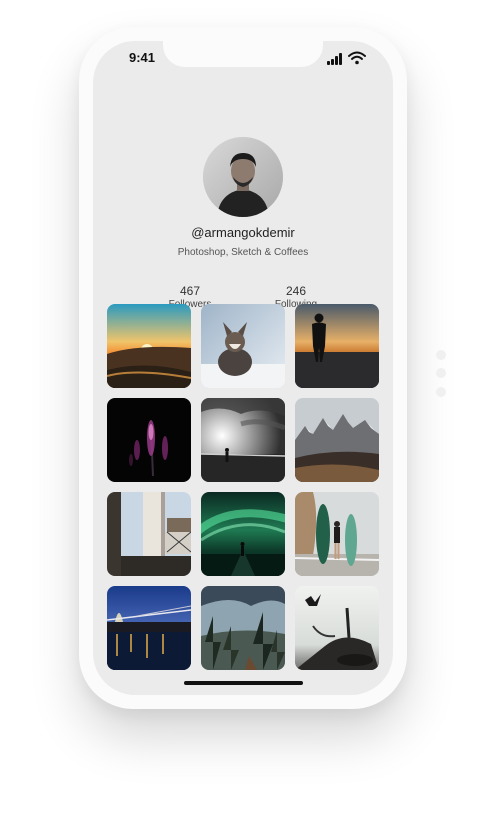  I want to click on phone-notch, so click(243, 54).